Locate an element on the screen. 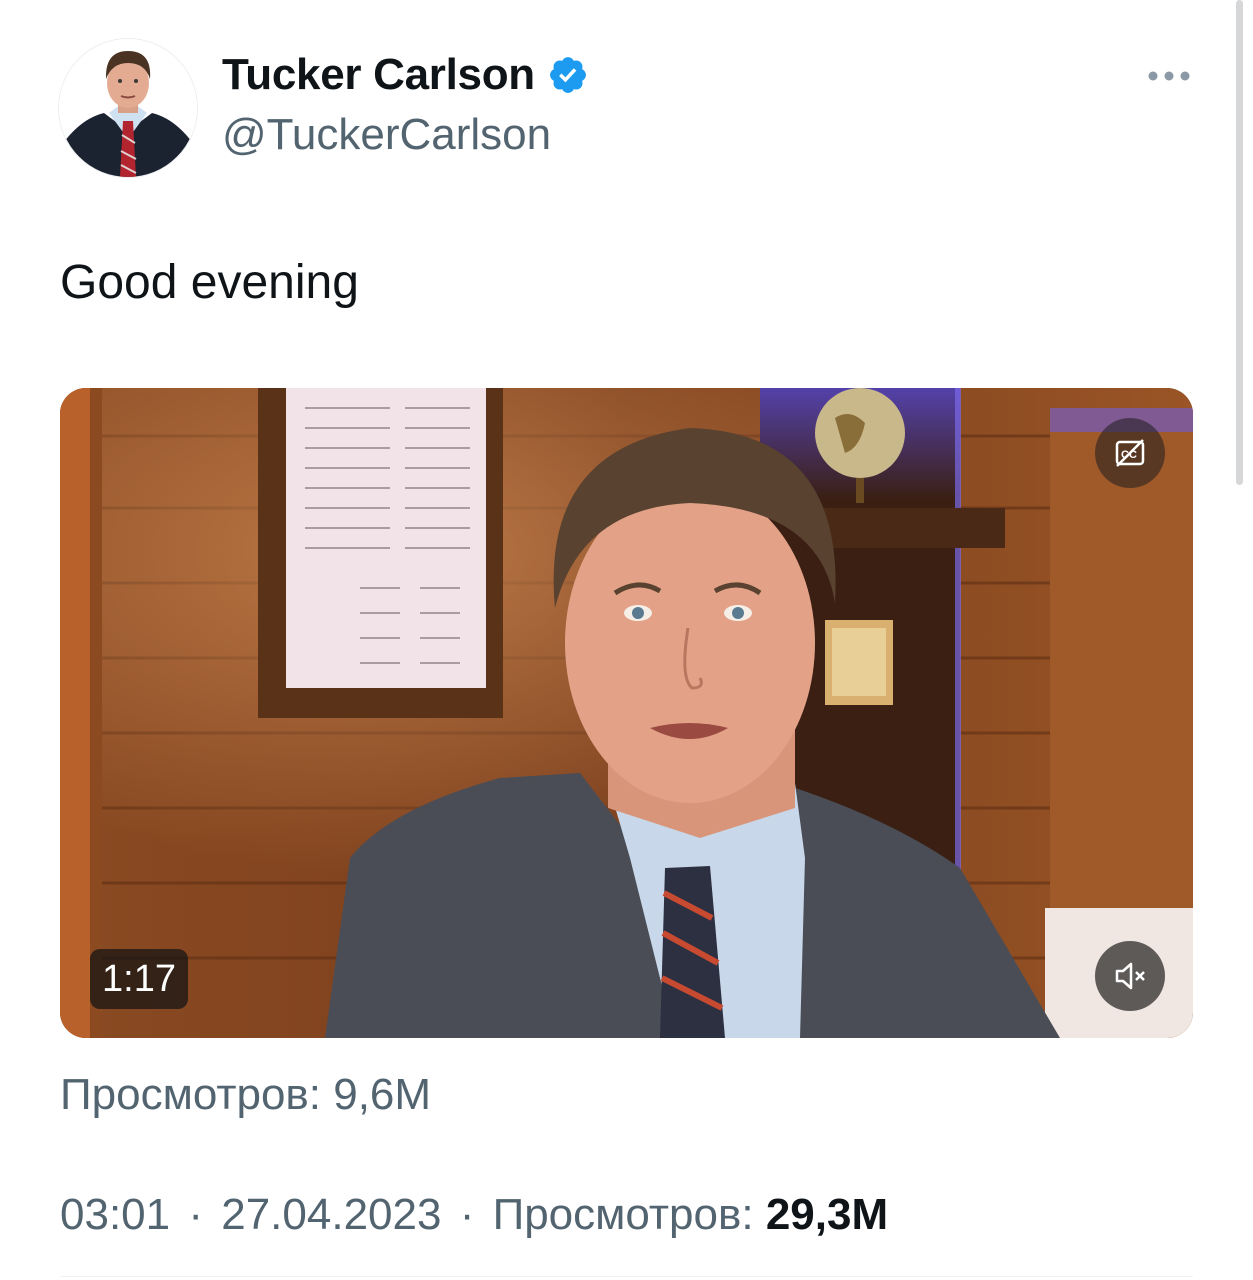 The width and height of the screenshot is (1253, 1280). closed-captions-off-icon: CC is located at coordinates (1130, 453).